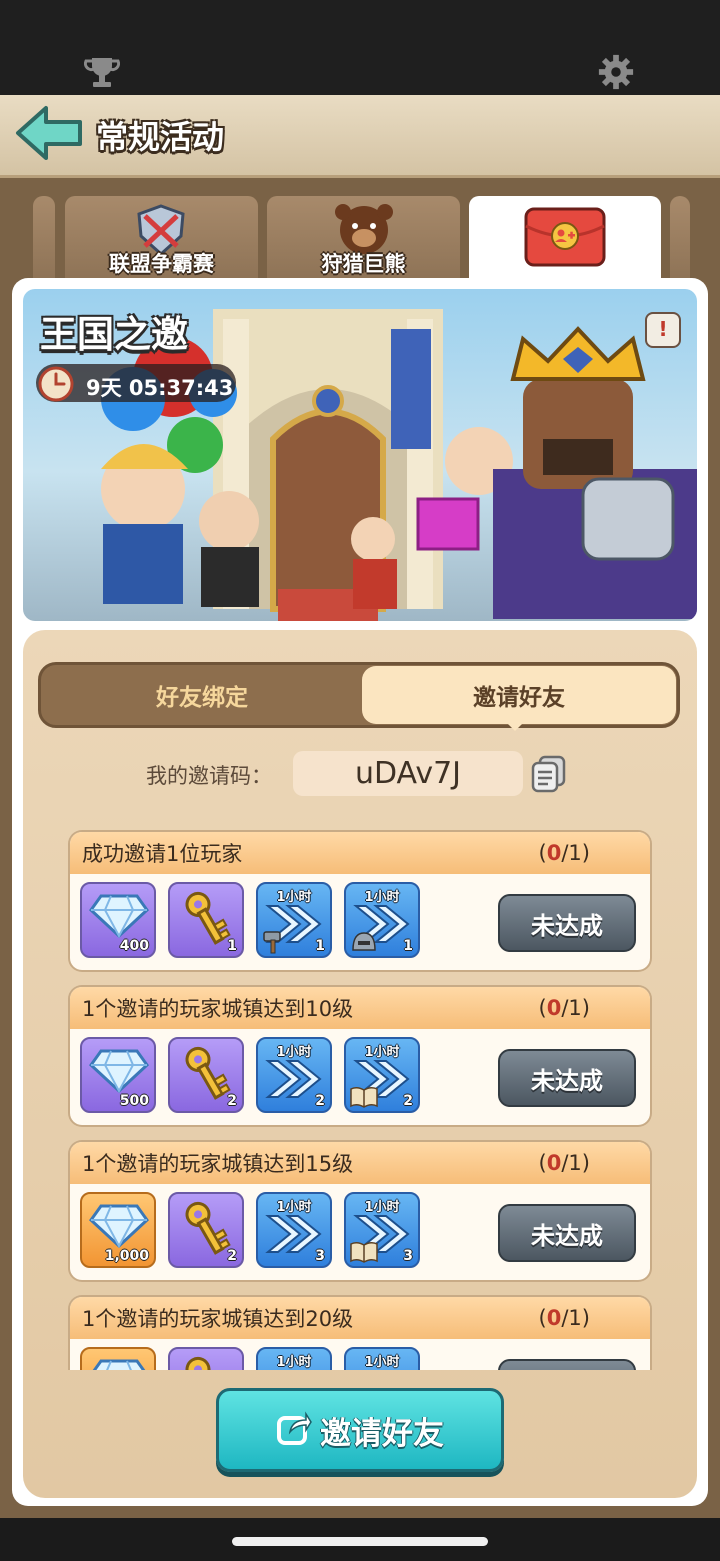 The image size is (720, 1561). I want to click on task-row: 成功邀请1位玩家 (0/1) 400 1 1小时 1 1小时 1 未达成, so click(360, 901).